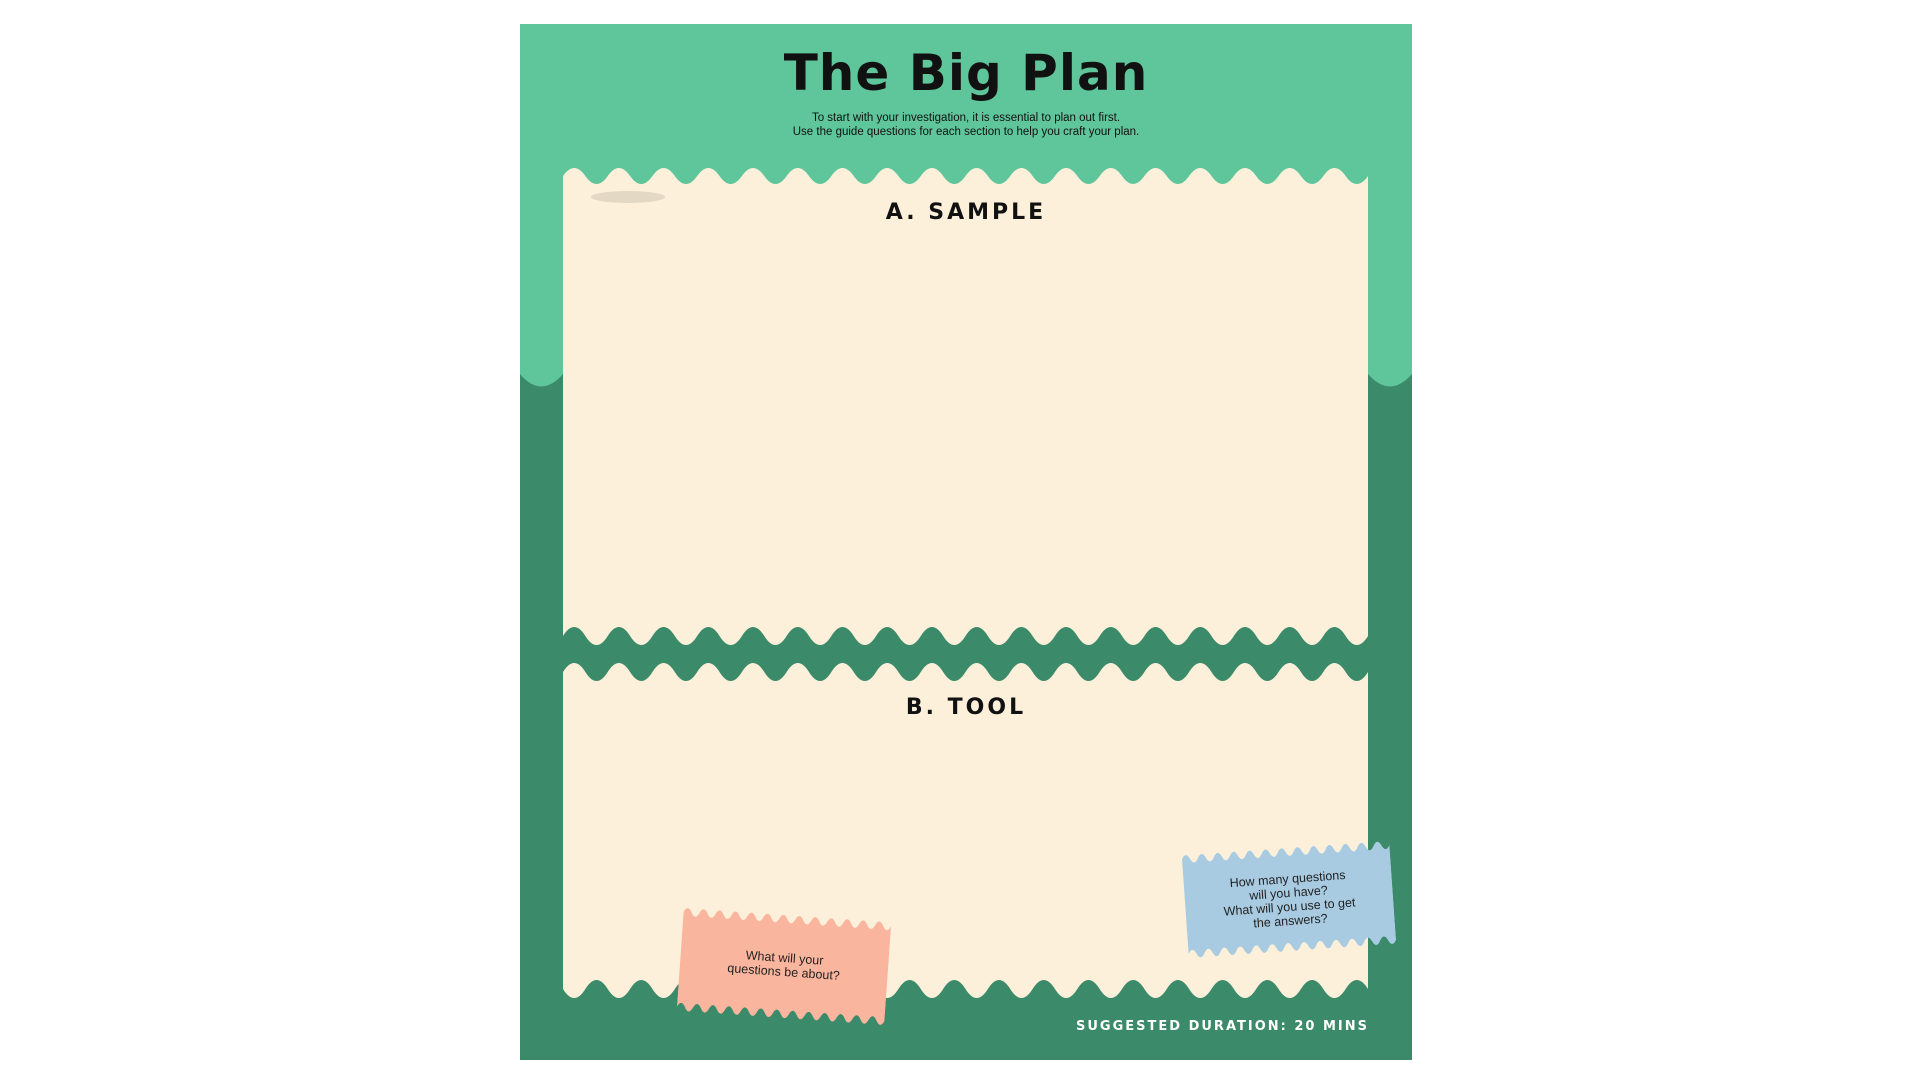  What do you see at coordinates (966, 73) in the screenshot?
I see `page-title: The Big Plan` at bounding box center [966, 73].